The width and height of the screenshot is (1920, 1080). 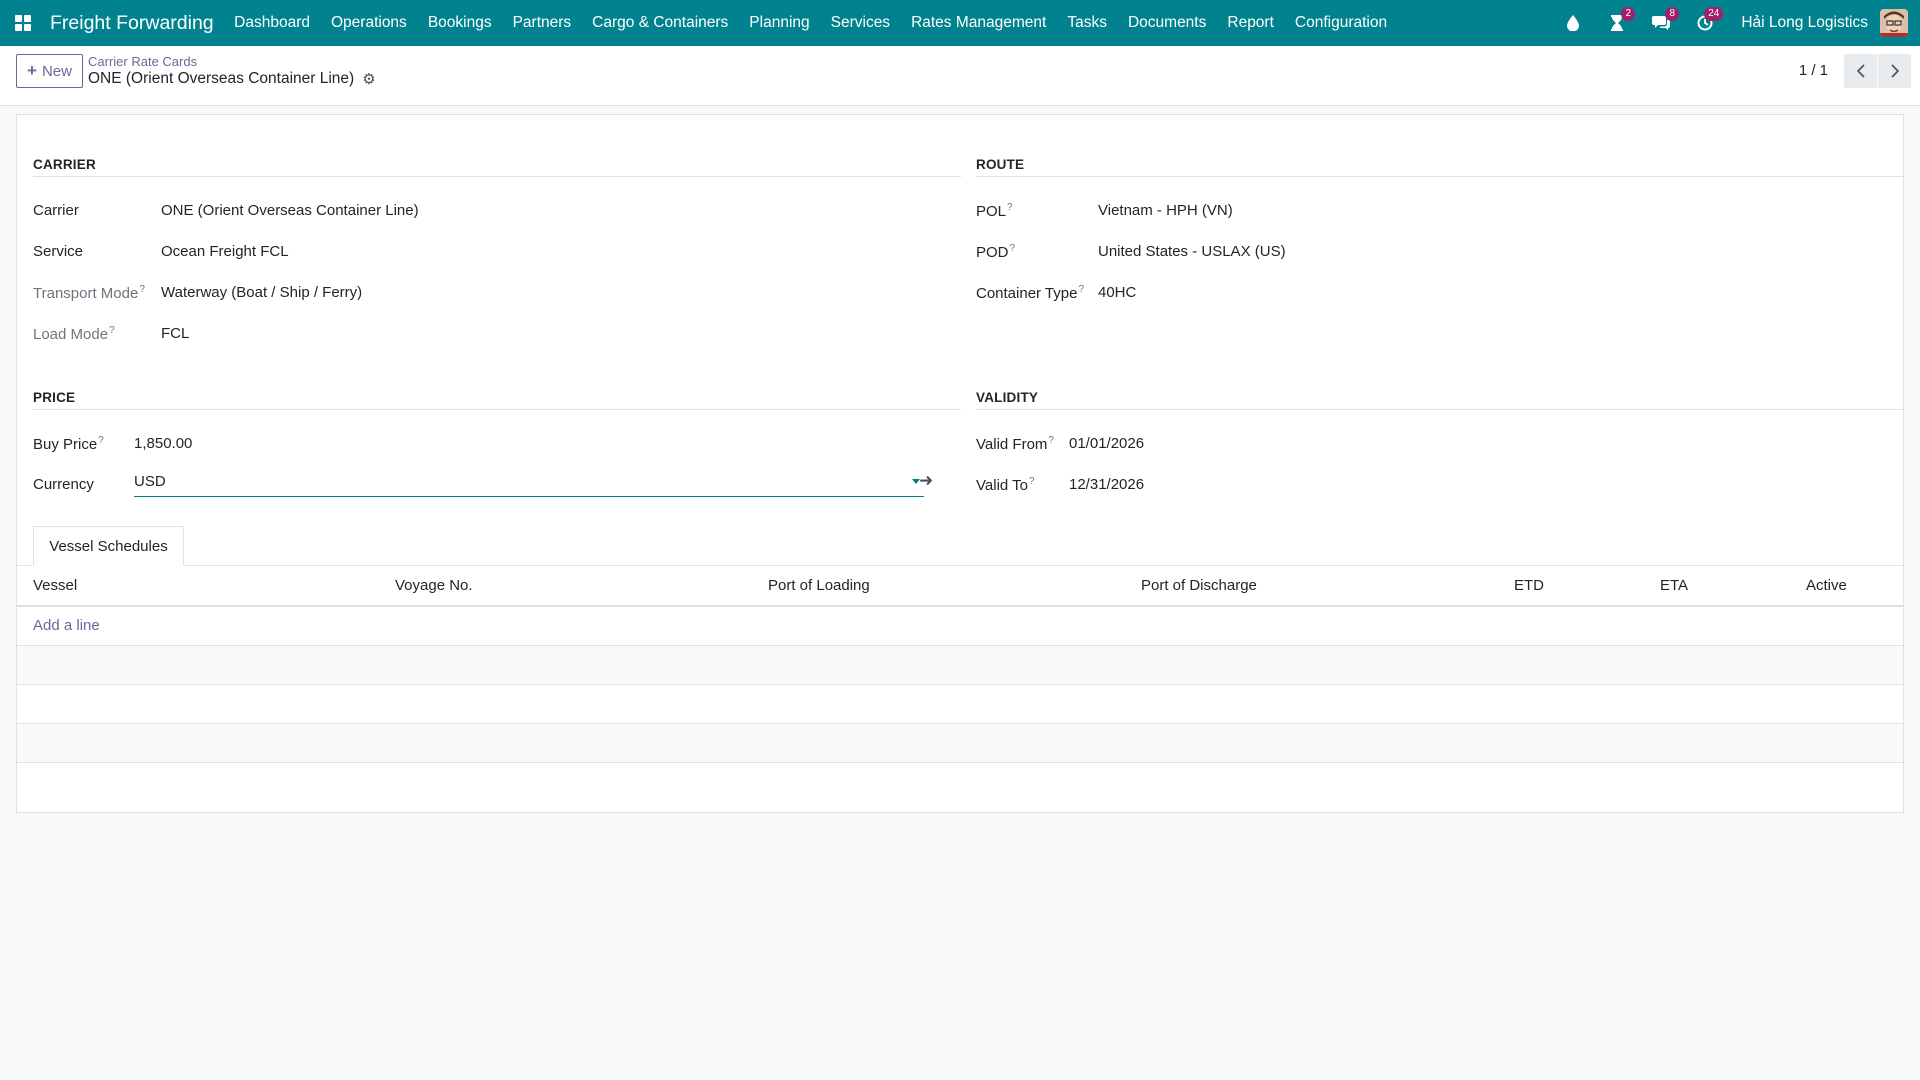 What do you see at coordinates (1166, 23) in the screenshot?
I see `menu-documents: Documents` at bounding box center [1166, 23].